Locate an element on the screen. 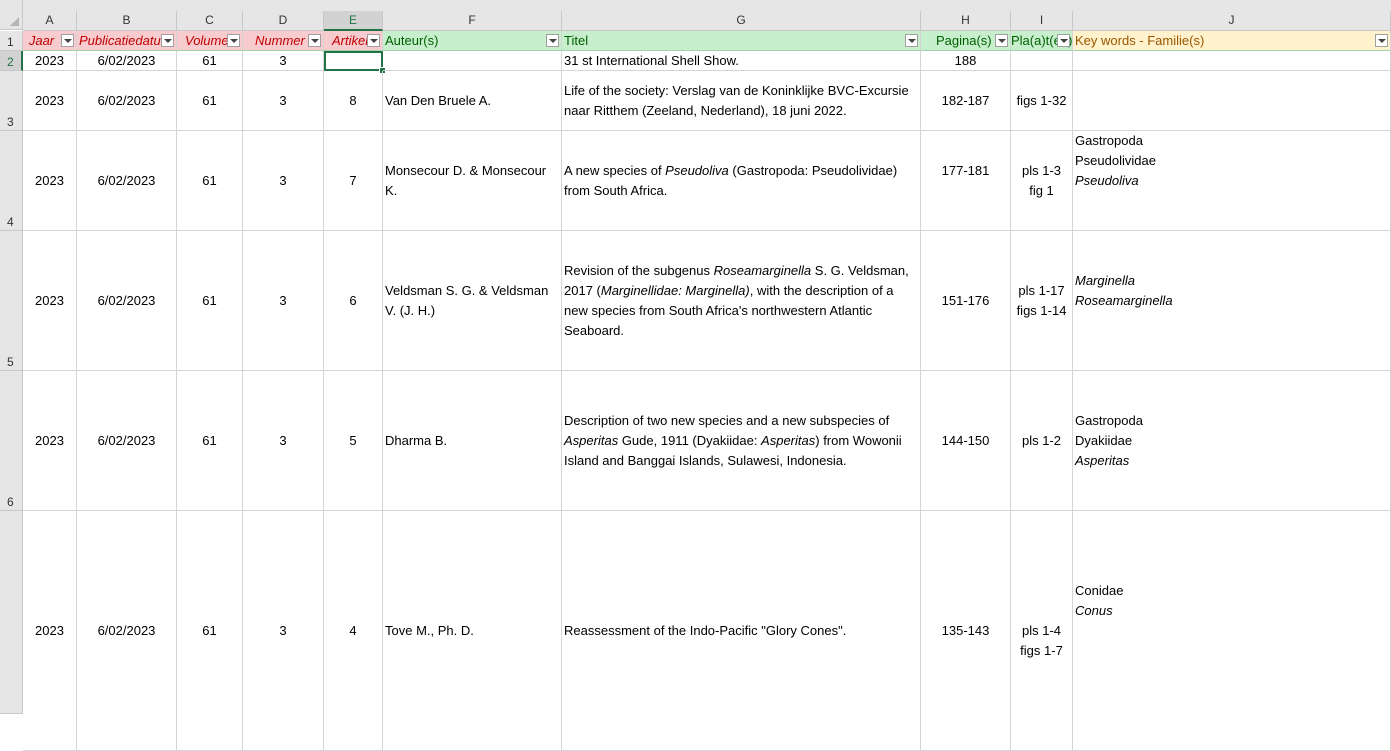 The image size is (1391, 751). cell-a6: 2023 is located at coordinates (50, 441).